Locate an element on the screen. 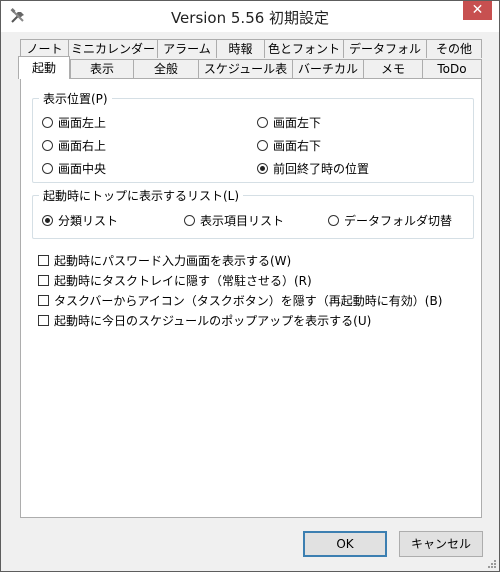 The height and width of the screenshot is (572, 500). checkbox-today-schedule-popup: 起動時に今日のスケジュールのポップアップを表示する(U) is located at coordinates (204, 320).